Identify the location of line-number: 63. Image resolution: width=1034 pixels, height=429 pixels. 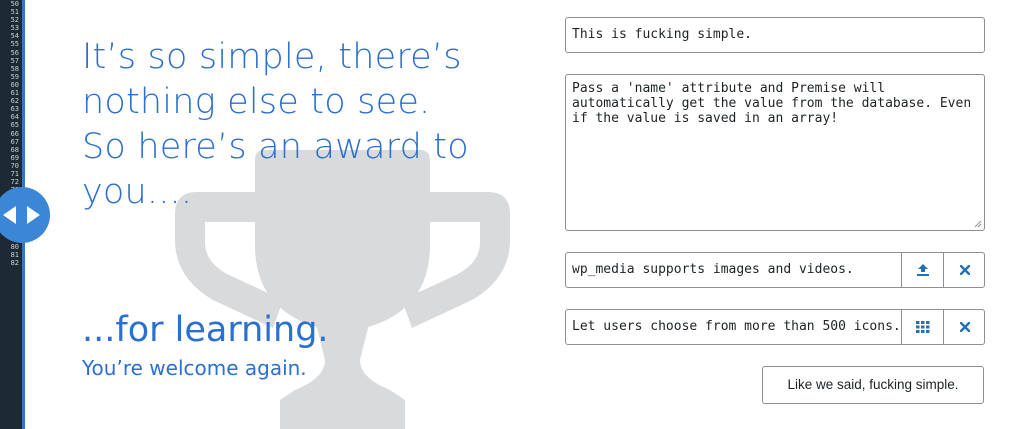
(14, 109).